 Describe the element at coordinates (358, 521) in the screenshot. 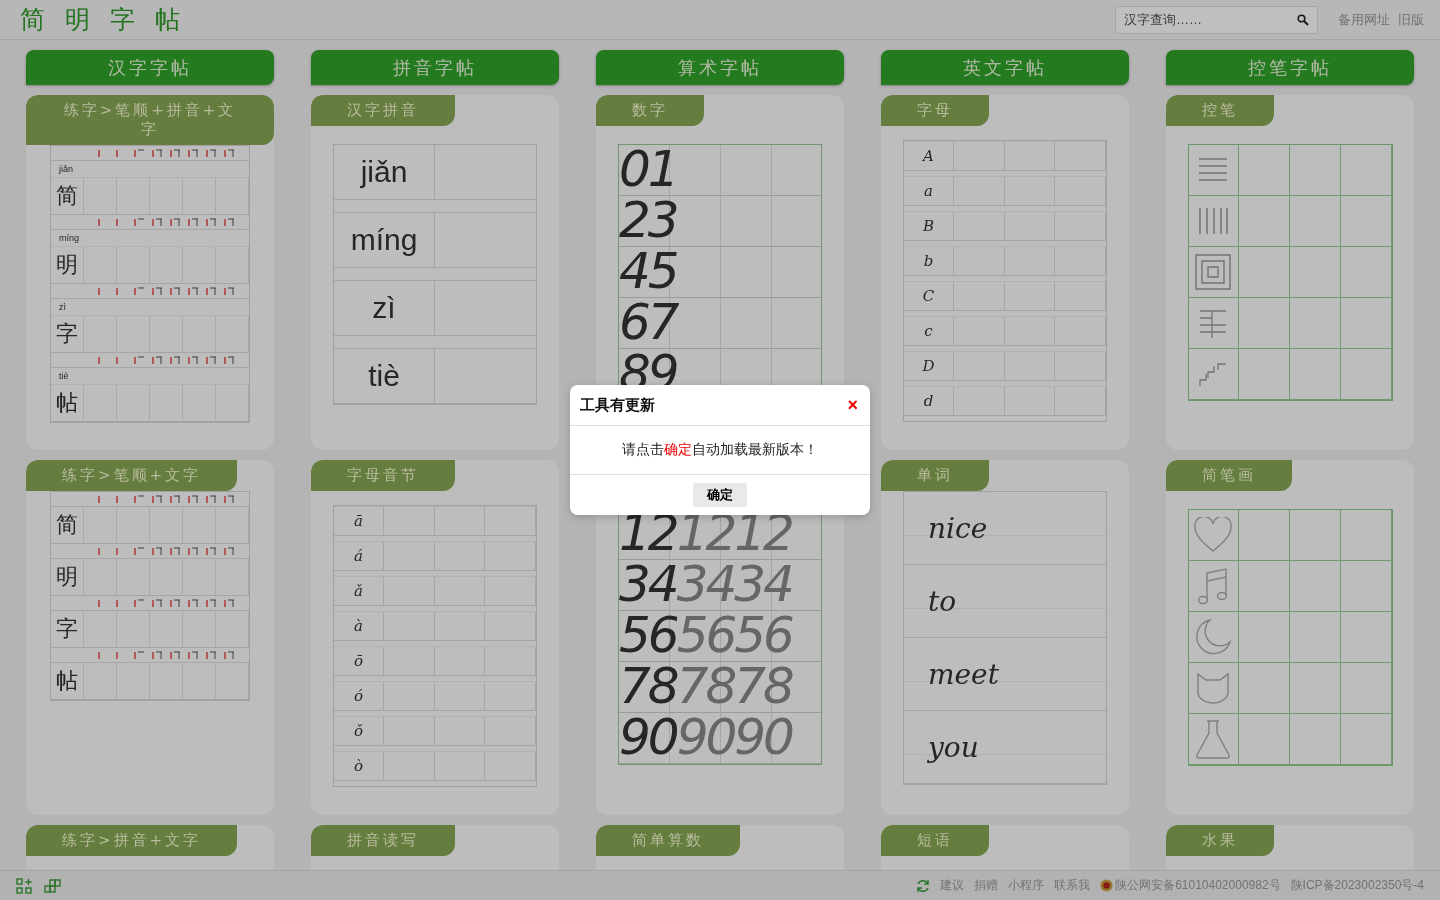

I see `letter-text: ā` at that location.